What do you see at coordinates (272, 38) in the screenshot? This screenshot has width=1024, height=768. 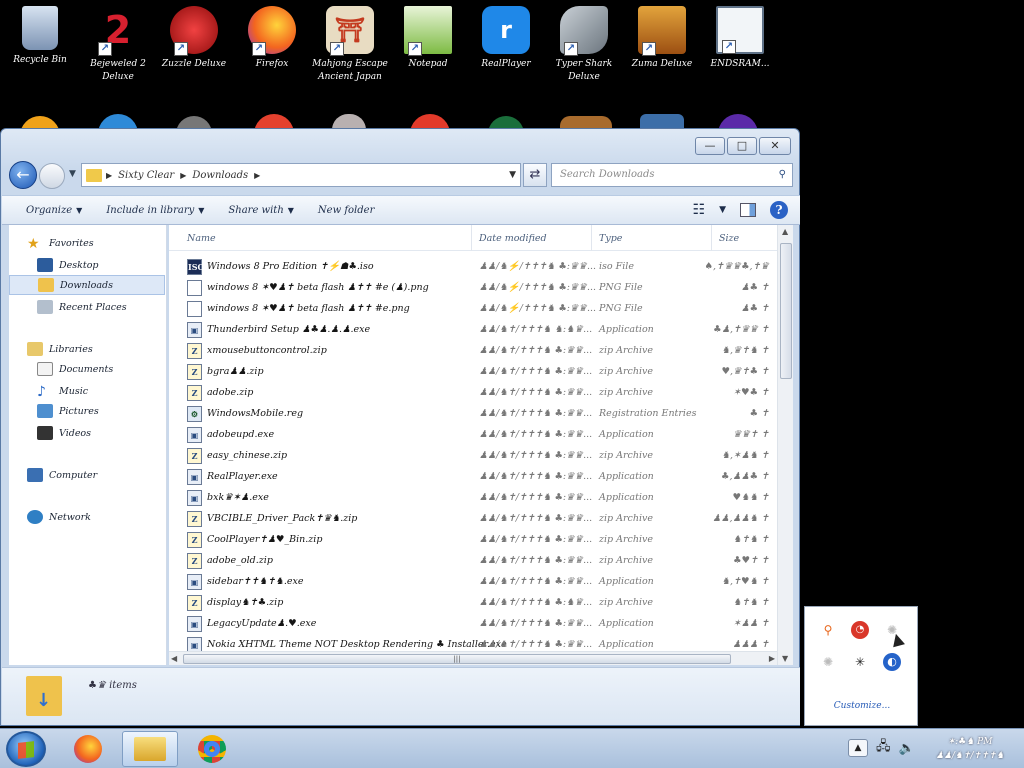 I see `desktop-icon-firefox: ↗ Firefox` at bounding box center [272, 38].